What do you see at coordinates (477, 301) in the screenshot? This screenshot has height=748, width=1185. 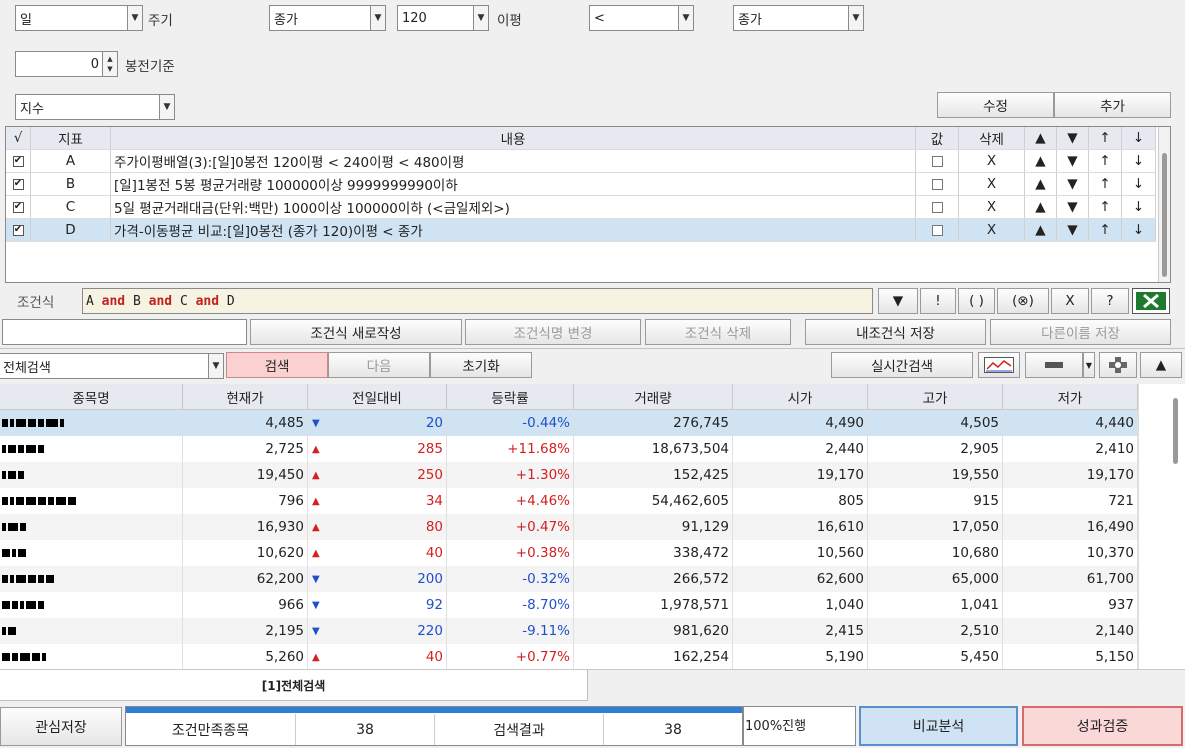 I see `formula-input: A and B and C and D` at bounding box center [477, 301].